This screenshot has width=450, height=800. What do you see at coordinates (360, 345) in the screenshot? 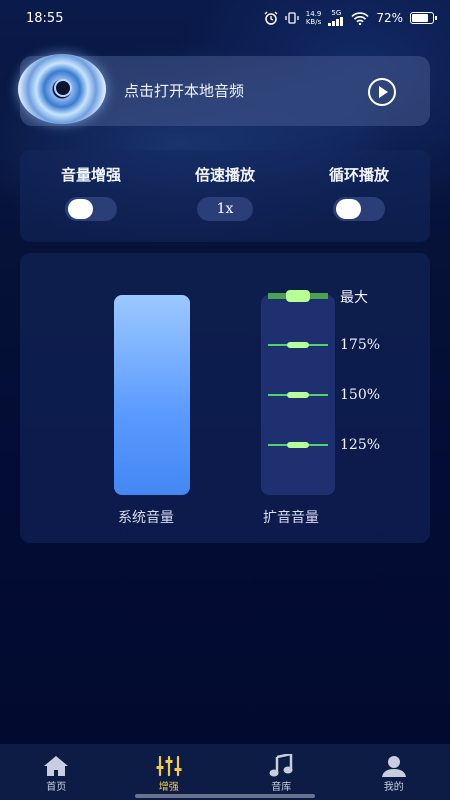
I see `level-label-175: 175%` at bounding box center [360, 345].